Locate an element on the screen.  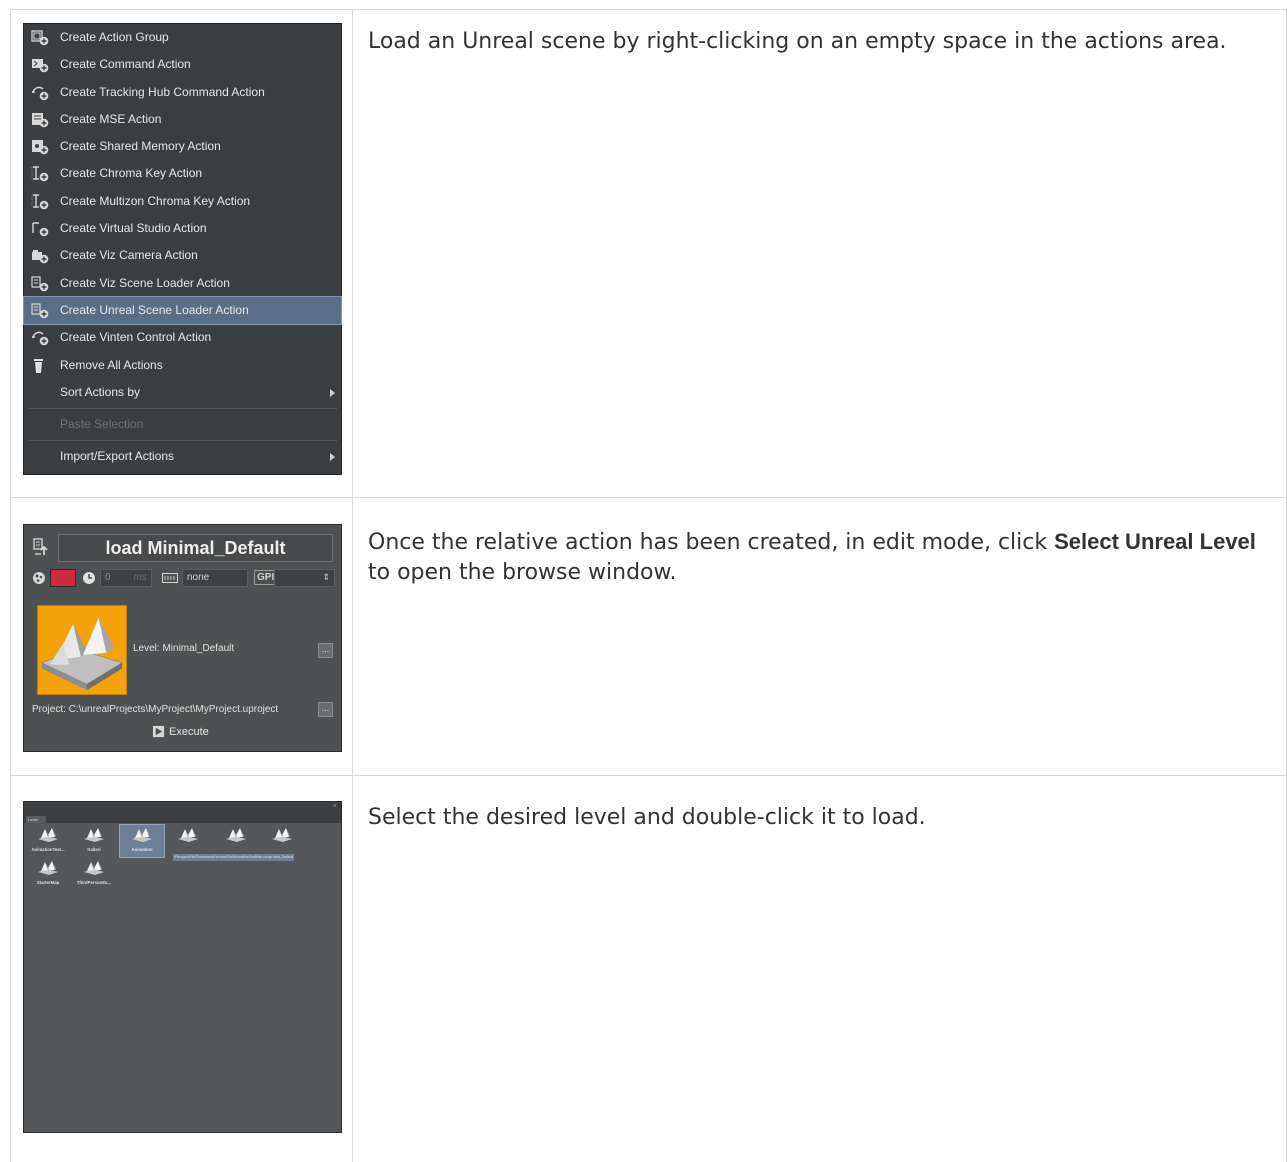
menu-item-paste-selection: Paste Selection is located at coordinates (182, 424).